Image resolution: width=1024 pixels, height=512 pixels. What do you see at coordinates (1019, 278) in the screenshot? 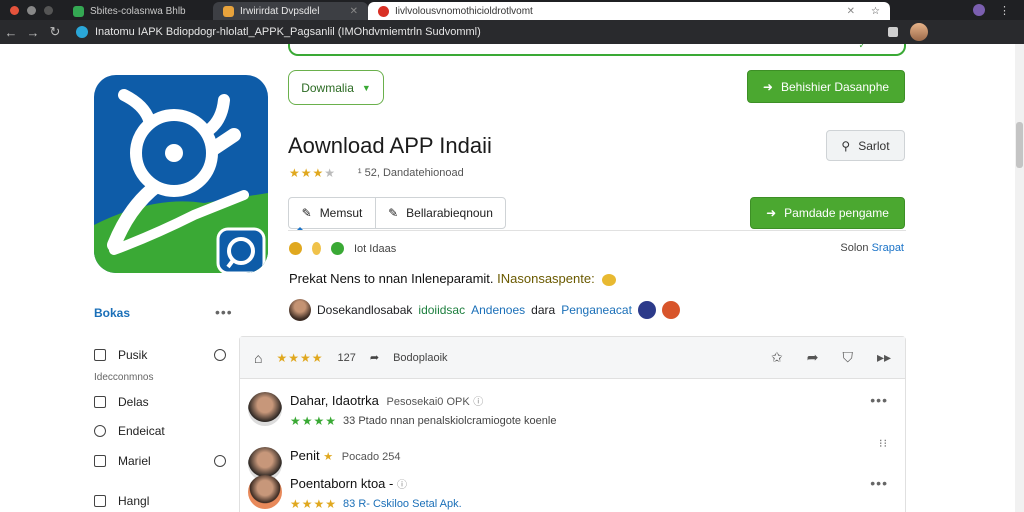
I see `page-scrollbar` at bounding box center [1019, 278].